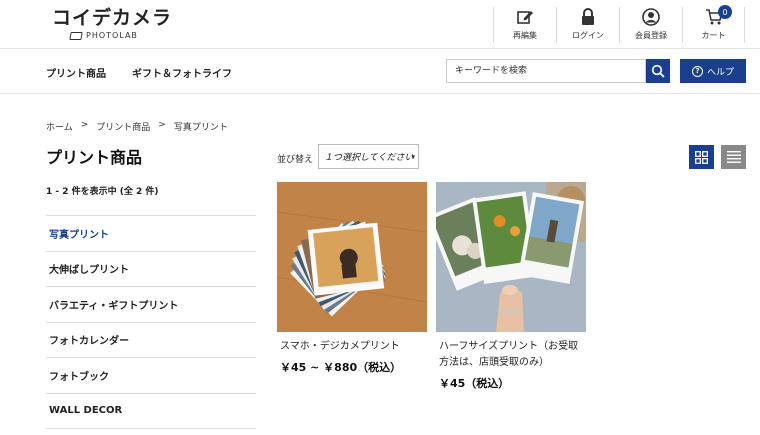  Describe the element at coordinates (380, 93) in the screenshot. I see `nav-divider` at that location.